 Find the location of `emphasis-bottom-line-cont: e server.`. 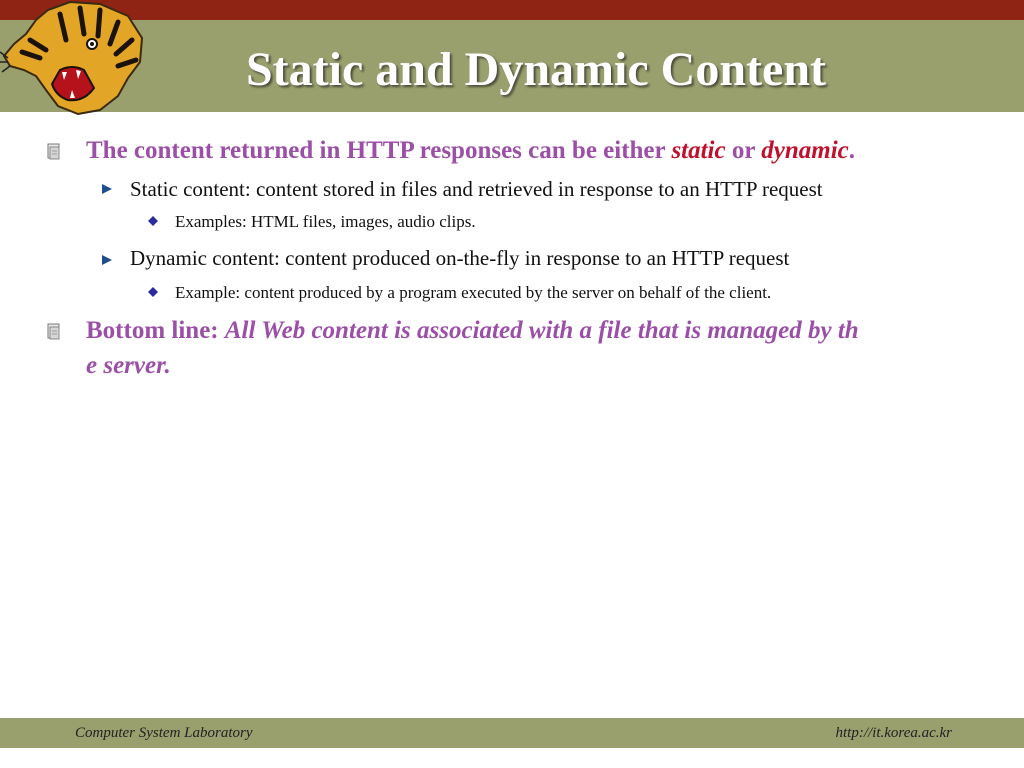

emphasis-bottom-line-cont: e server. is located at coordinates (128, 365).